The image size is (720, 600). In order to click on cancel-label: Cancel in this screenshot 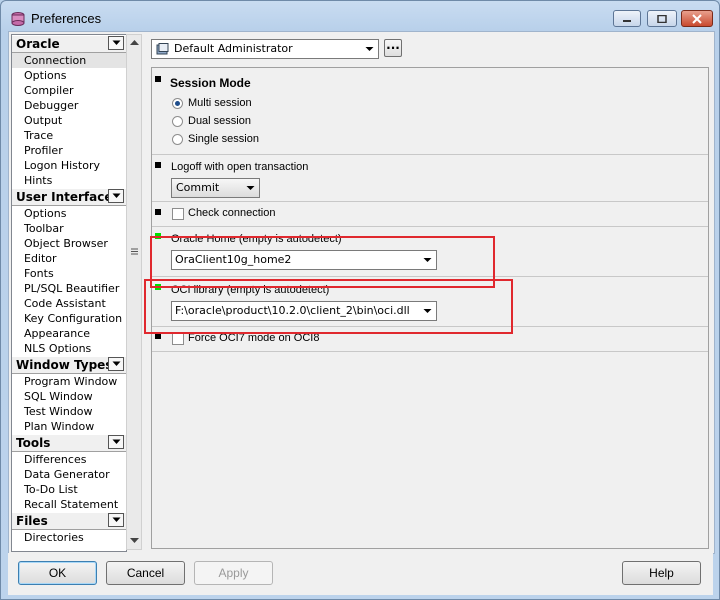, I will do `click(145, 573)`.